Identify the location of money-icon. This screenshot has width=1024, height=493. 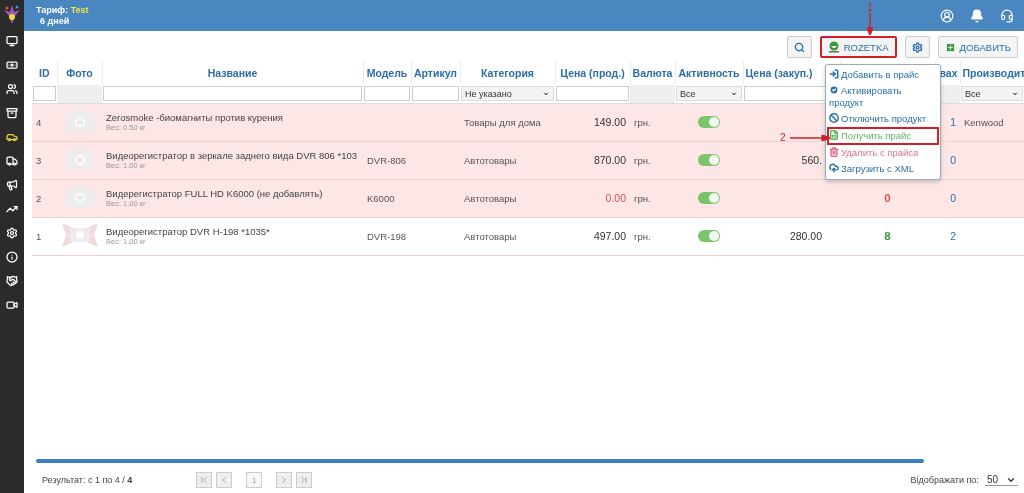
(12, 65).